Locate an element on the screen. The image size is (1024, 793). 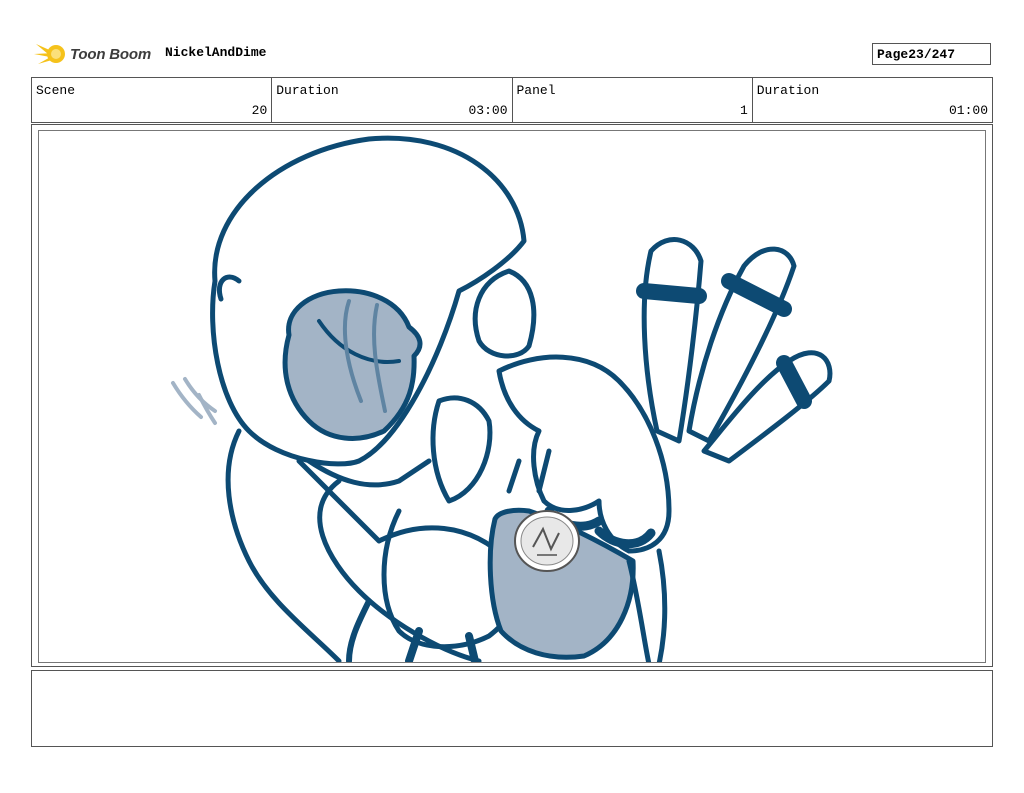
panel-cell: Panel 1 is located at coordinates (633, 100).